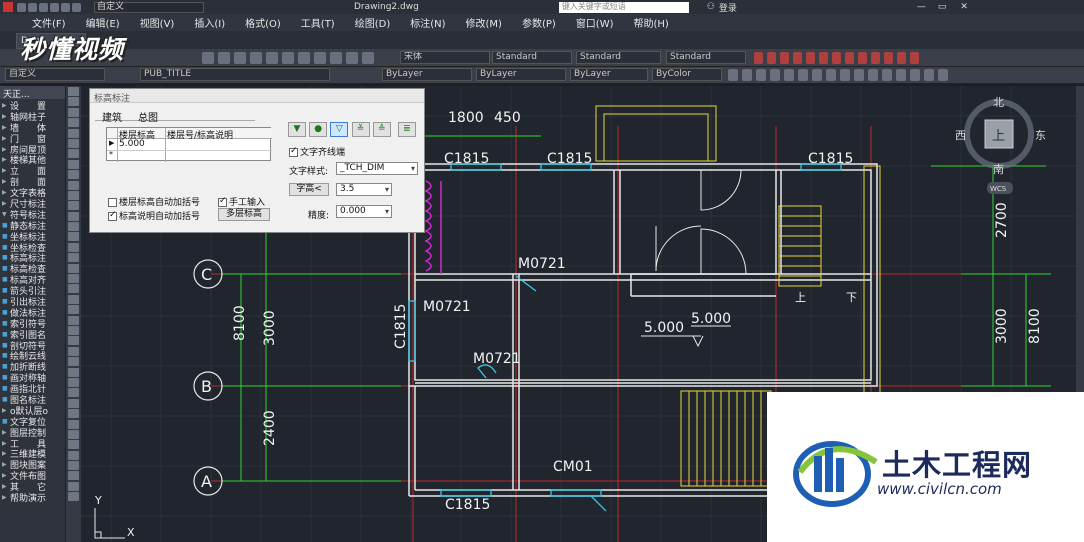  Describe the element at coordinates (427, 22) in the screenshot. I see `menu-item: 标注(N)` at that location.